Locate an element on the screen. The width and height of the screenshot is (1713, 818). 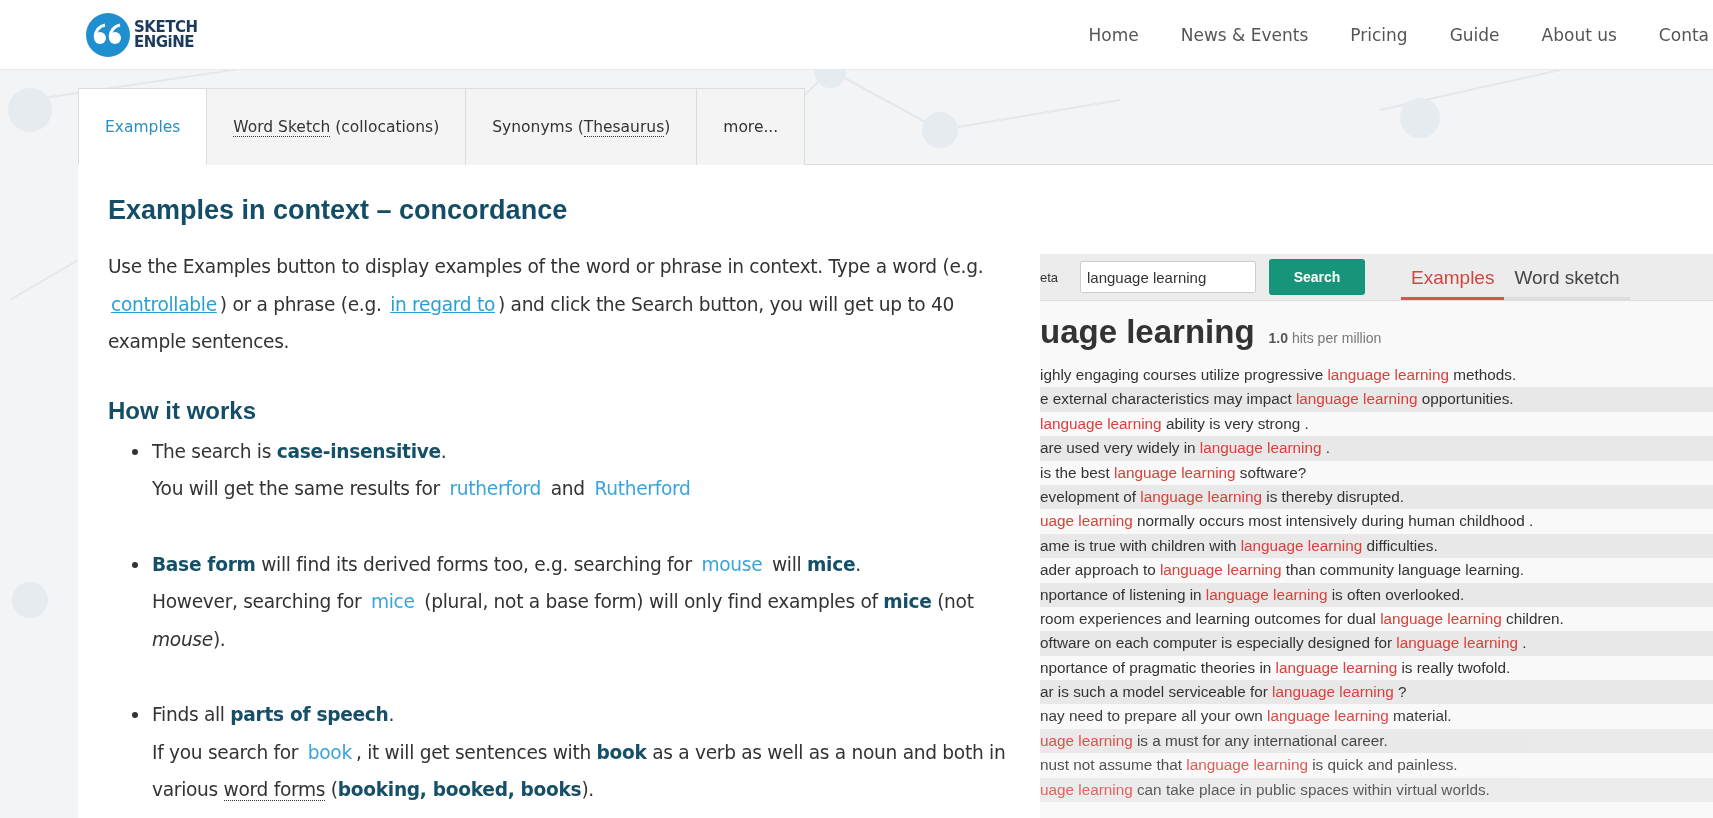
frequency-text: 1.0 hits per million is located at coordinates (1325, 338).